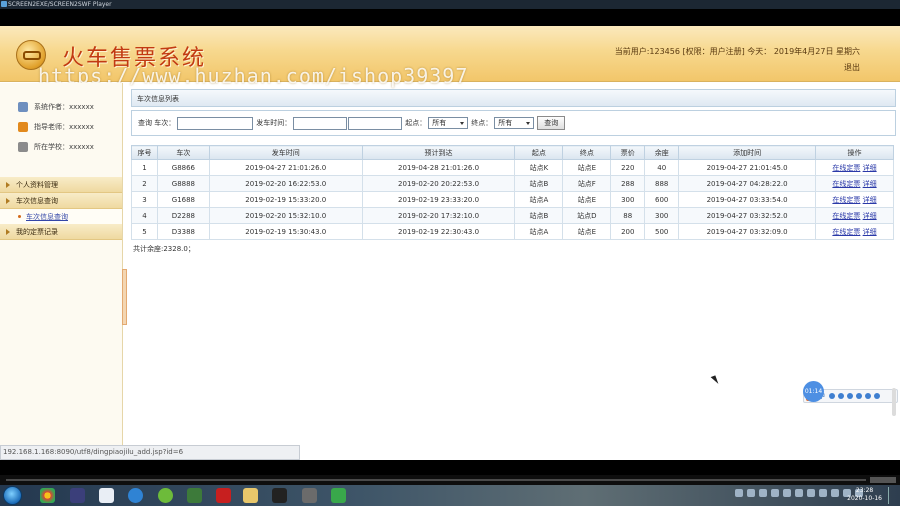 This screenshot has height=506, width=900. I want to click on submenu-train-query: 车次信息查询, so click(61, 216).